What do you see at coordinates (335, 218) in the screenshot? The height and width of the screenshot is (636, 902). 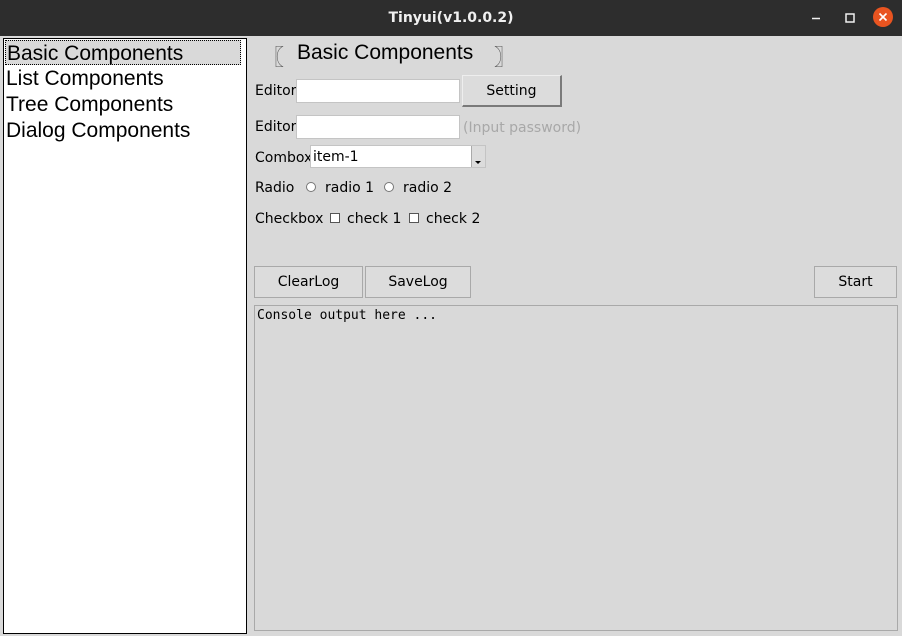 I see `check-1-box` at bounding box center [335, 218].